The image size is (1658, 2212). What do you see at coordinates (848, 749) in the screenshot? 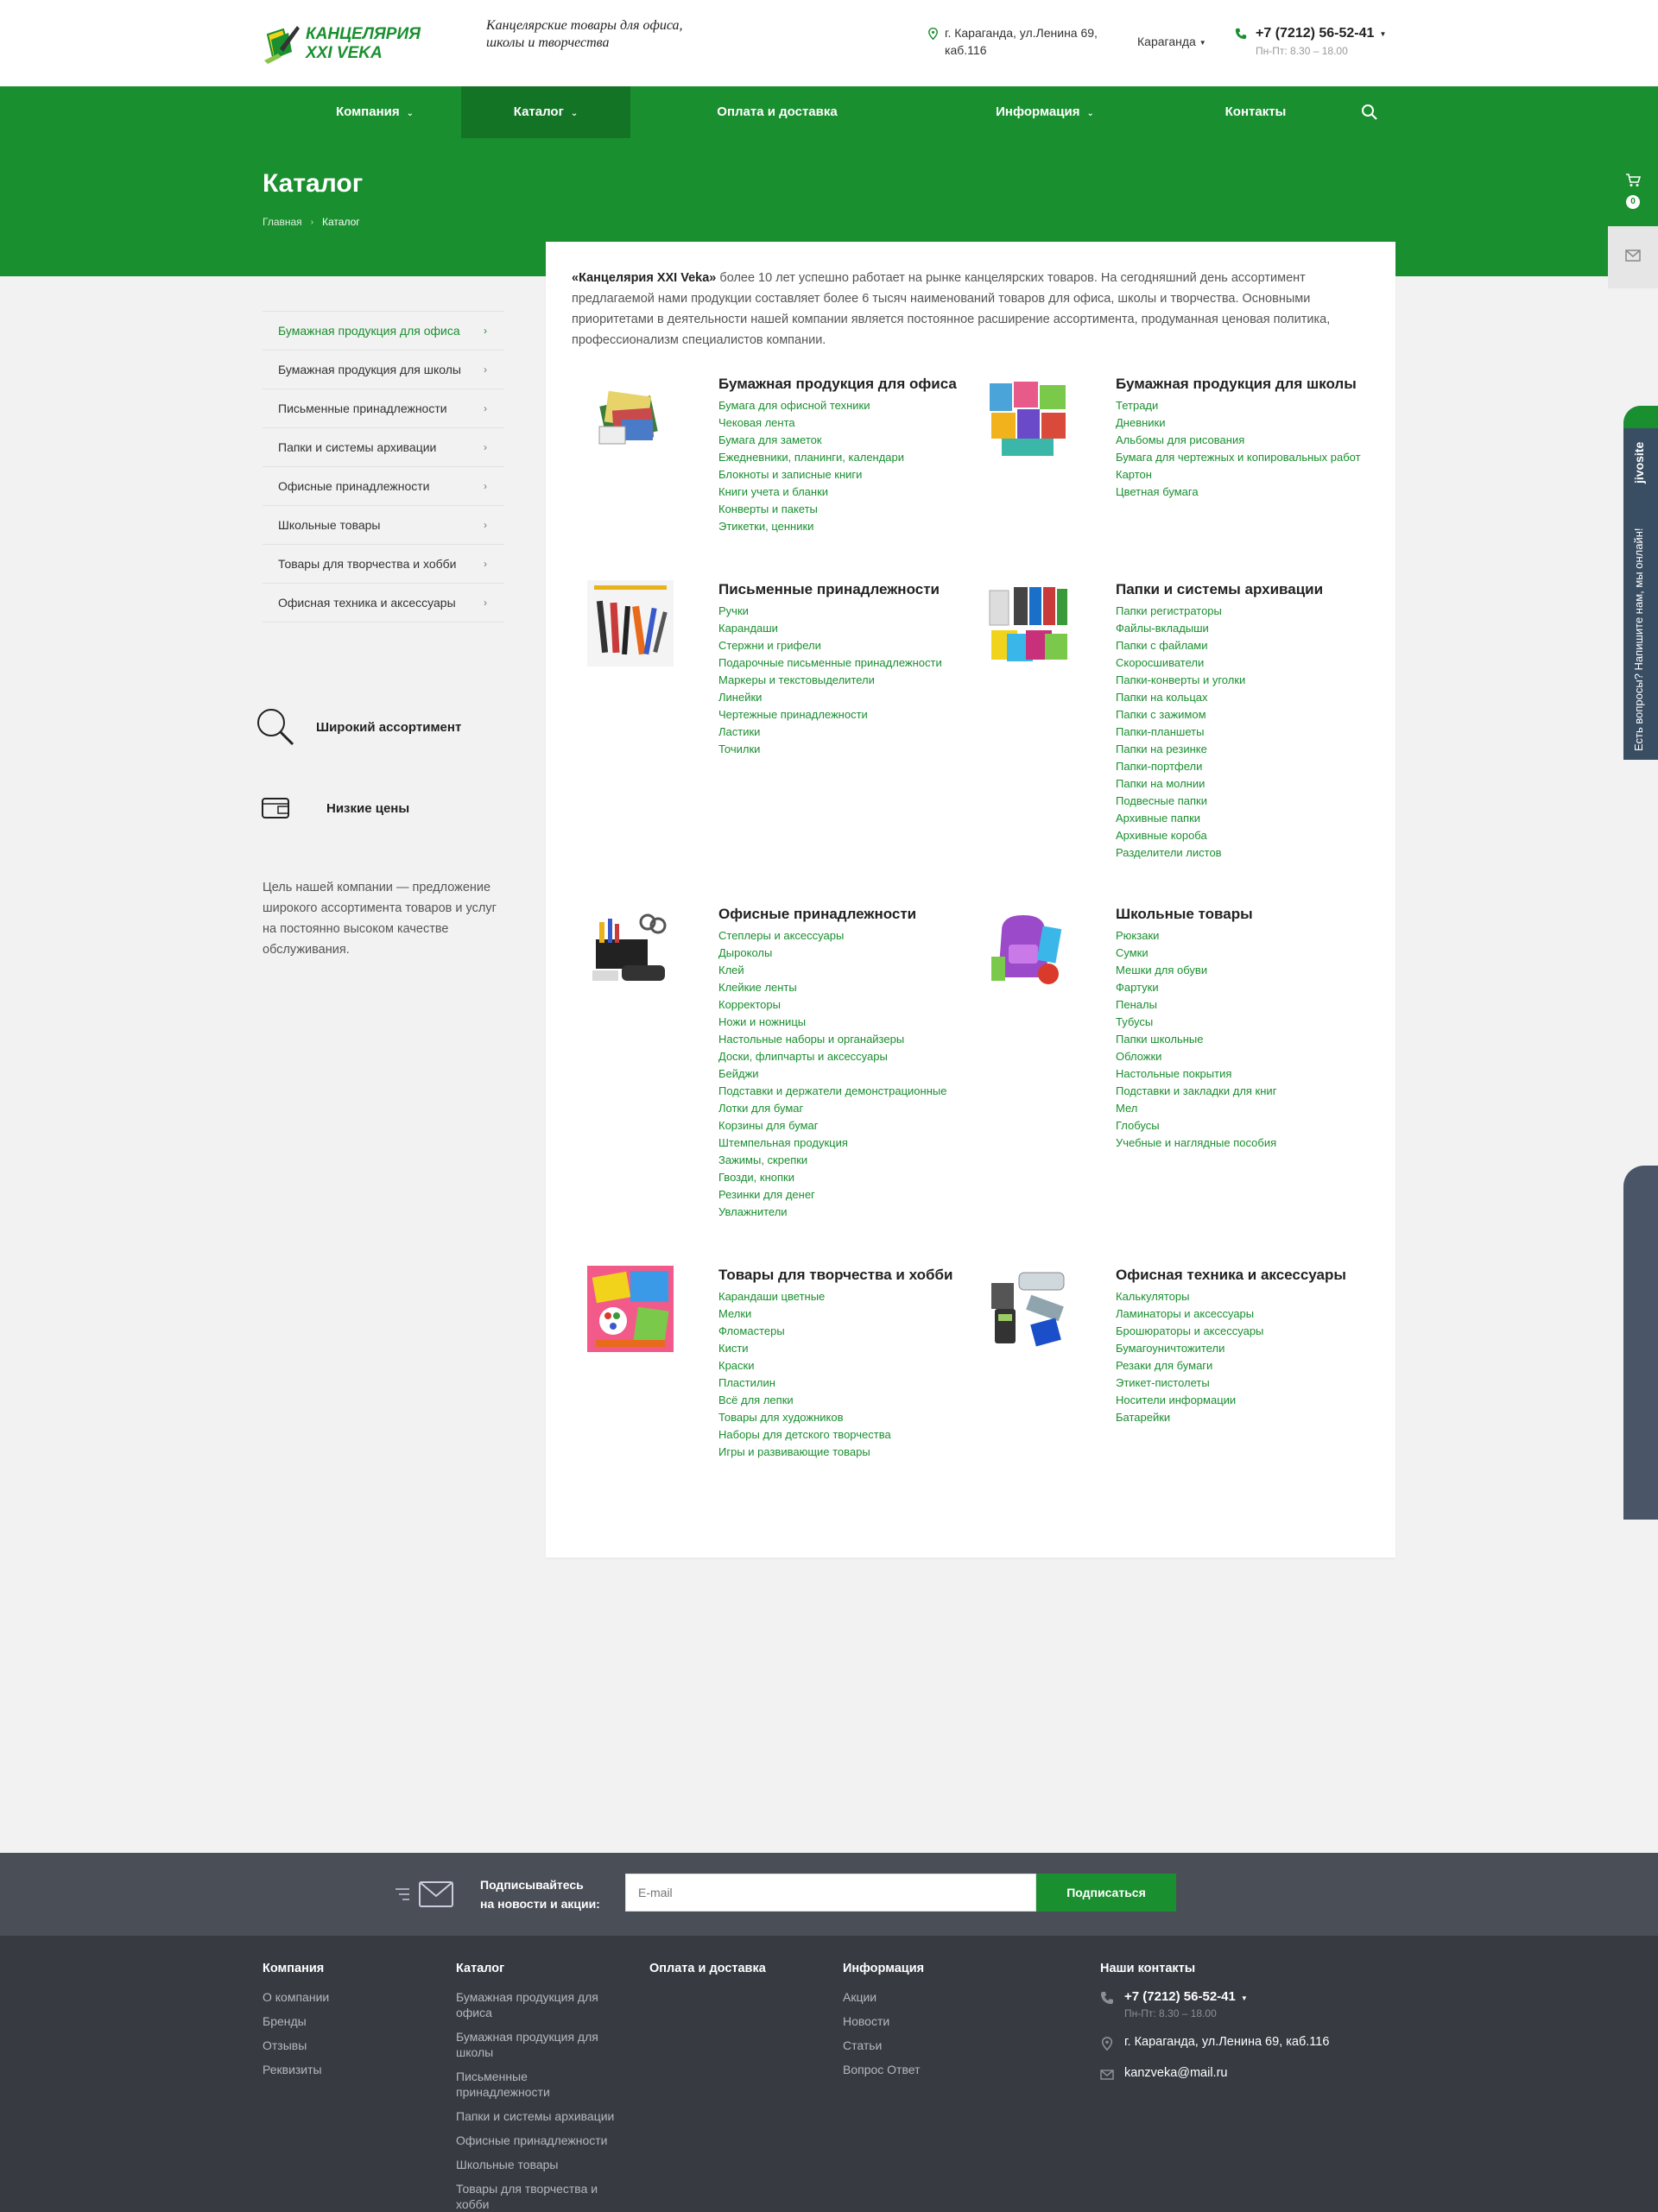
I see `category-link: Точилки` at bounding box center [848, 749].